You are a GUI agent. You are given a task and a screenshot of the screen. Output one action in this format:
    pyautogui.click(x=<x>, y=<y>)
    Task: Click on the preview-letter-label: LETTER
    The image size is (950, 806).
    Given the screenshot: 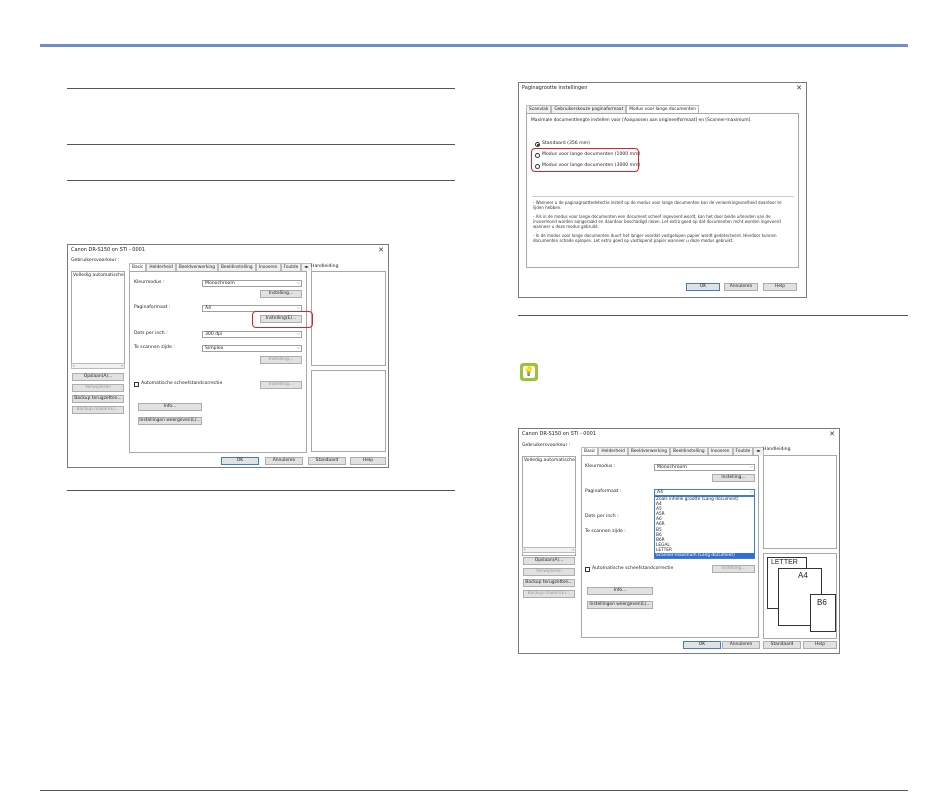 What is the action you would take?
    pyautogui.click(x=784, y=562)
    